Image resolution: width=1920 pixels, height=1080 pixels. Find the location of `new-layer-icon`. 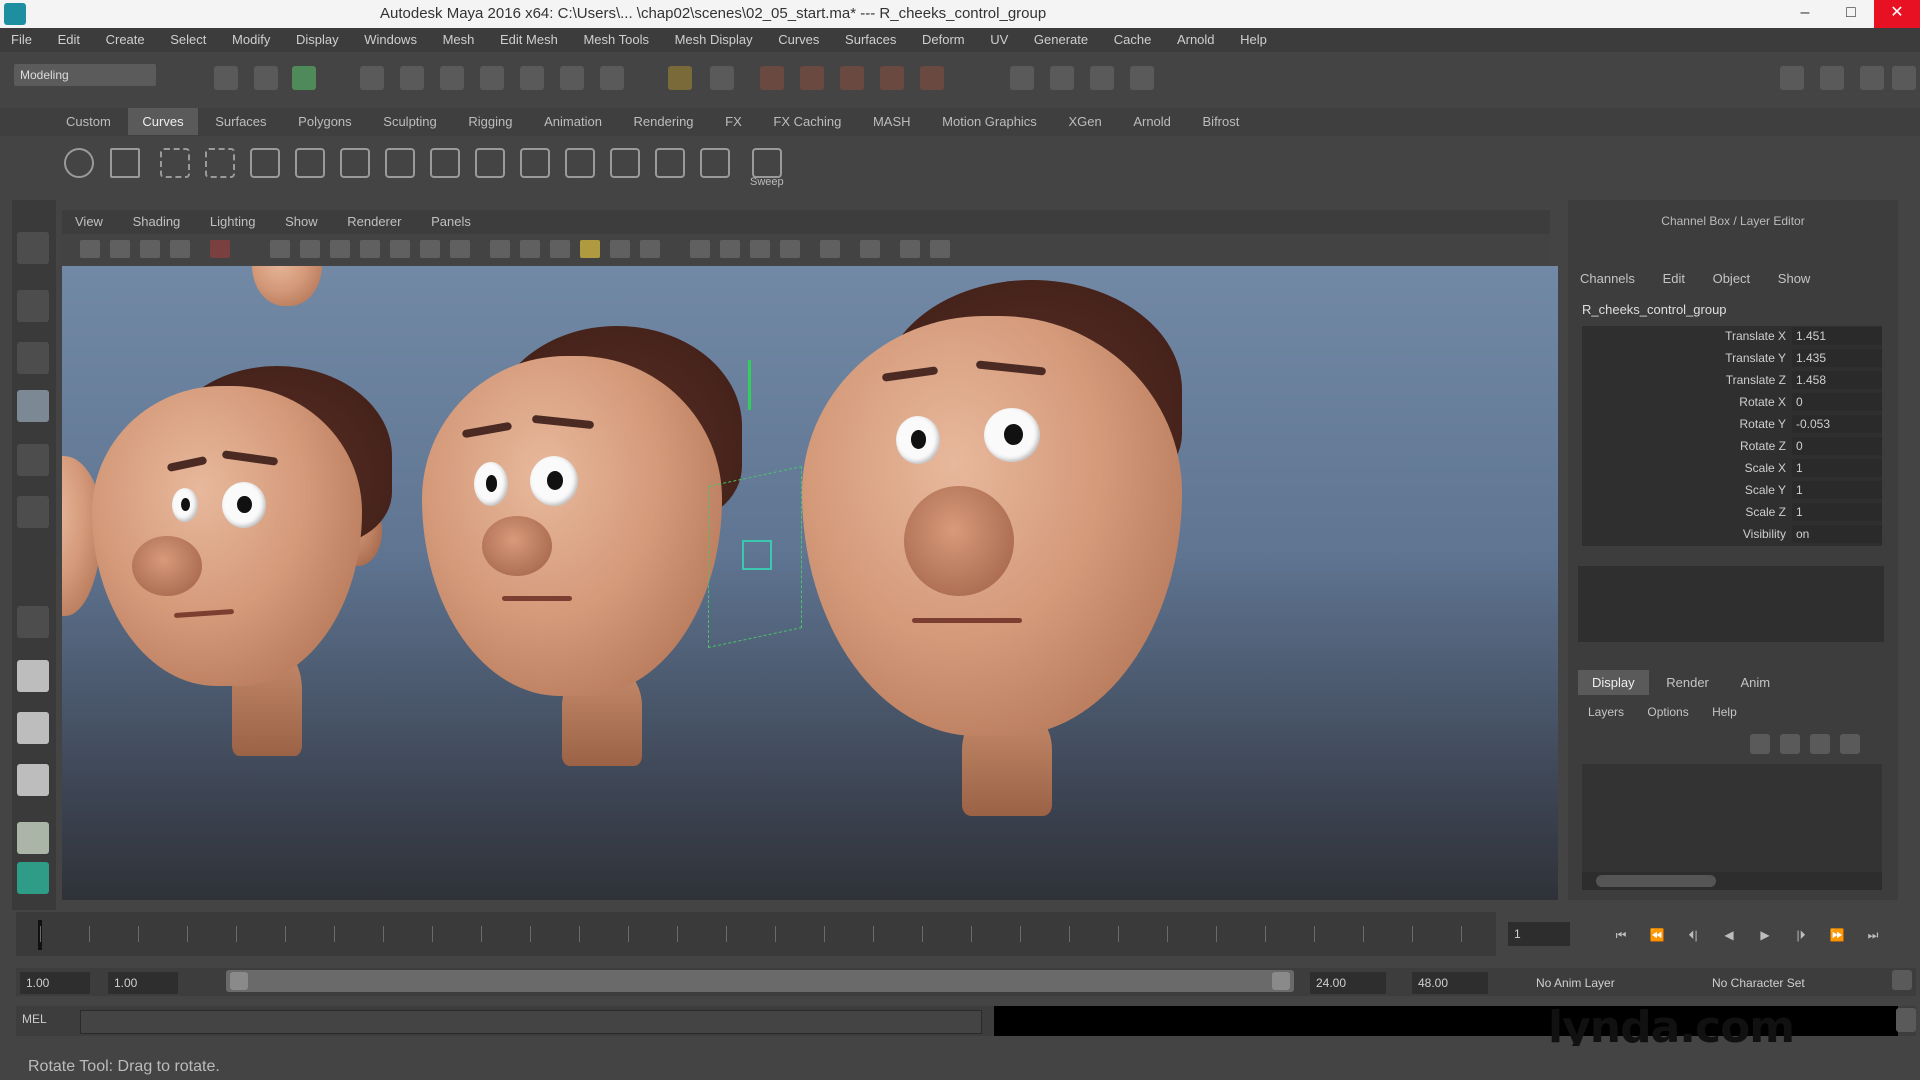

new-layer-icon is located at coordinates (1820, 744).